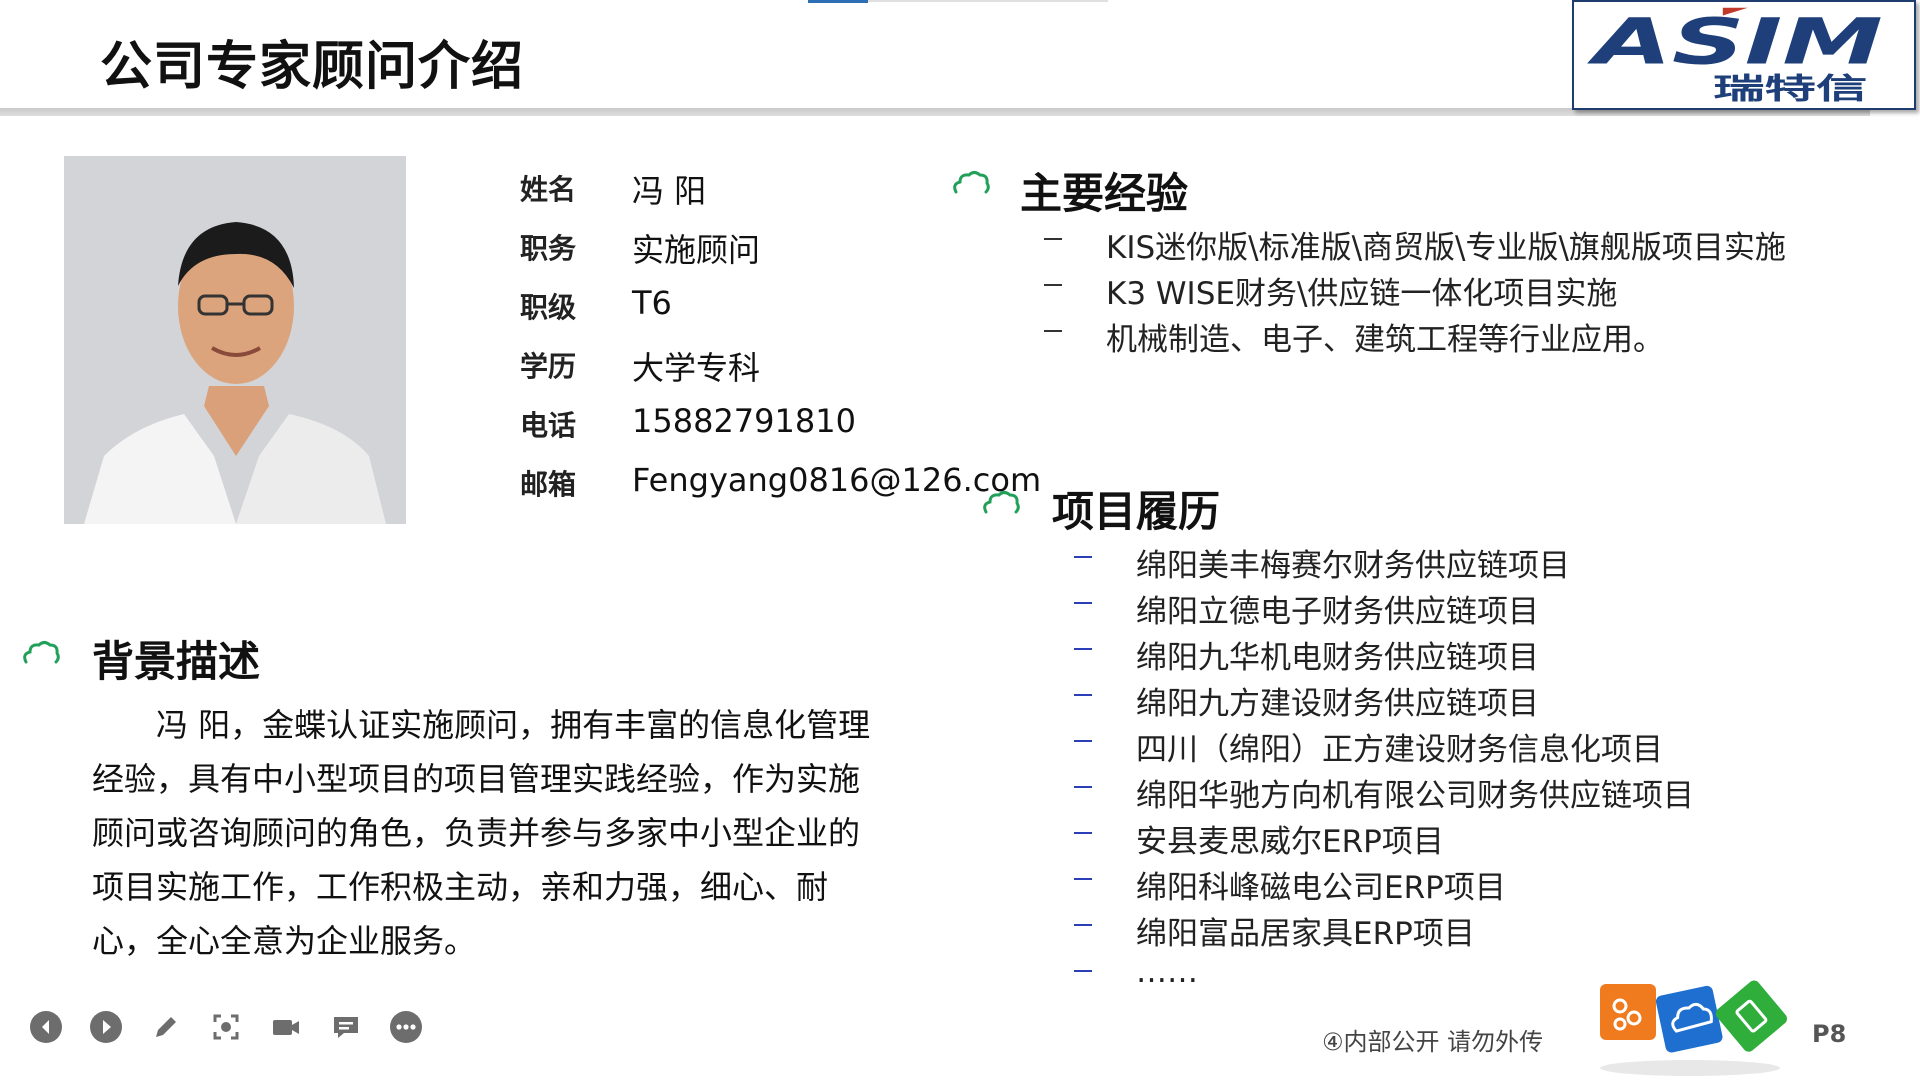 This screenshot has height=1080, width=1920. I want to click on list-item-text: 机械制造、电子、建筑工程等行业应用。, so click(1385, 340).